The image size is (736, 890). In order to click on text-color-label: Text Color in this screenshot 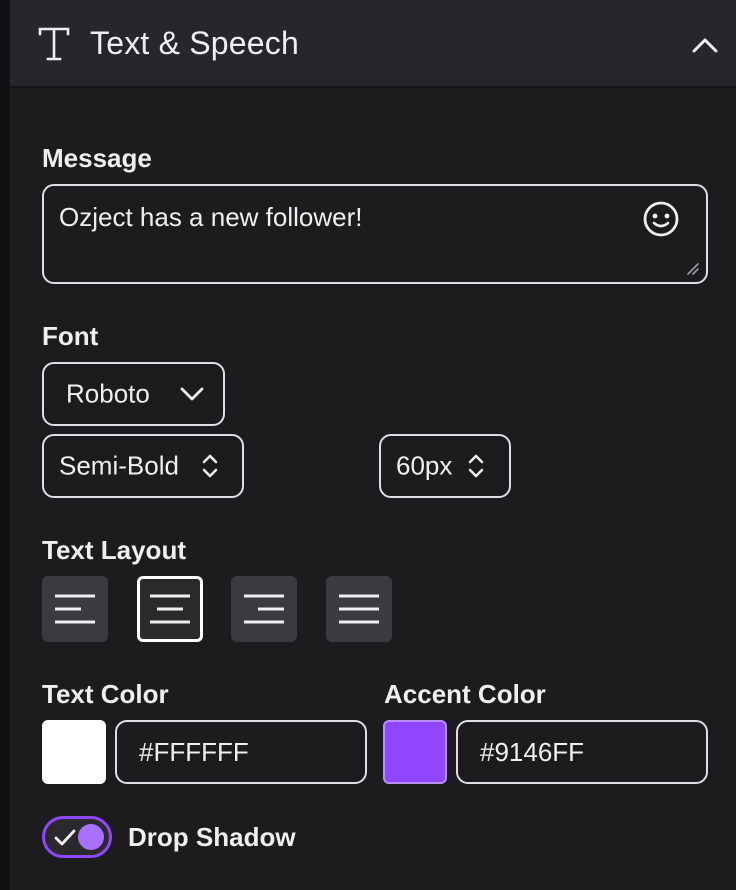, I will do `click(105, 694)`.